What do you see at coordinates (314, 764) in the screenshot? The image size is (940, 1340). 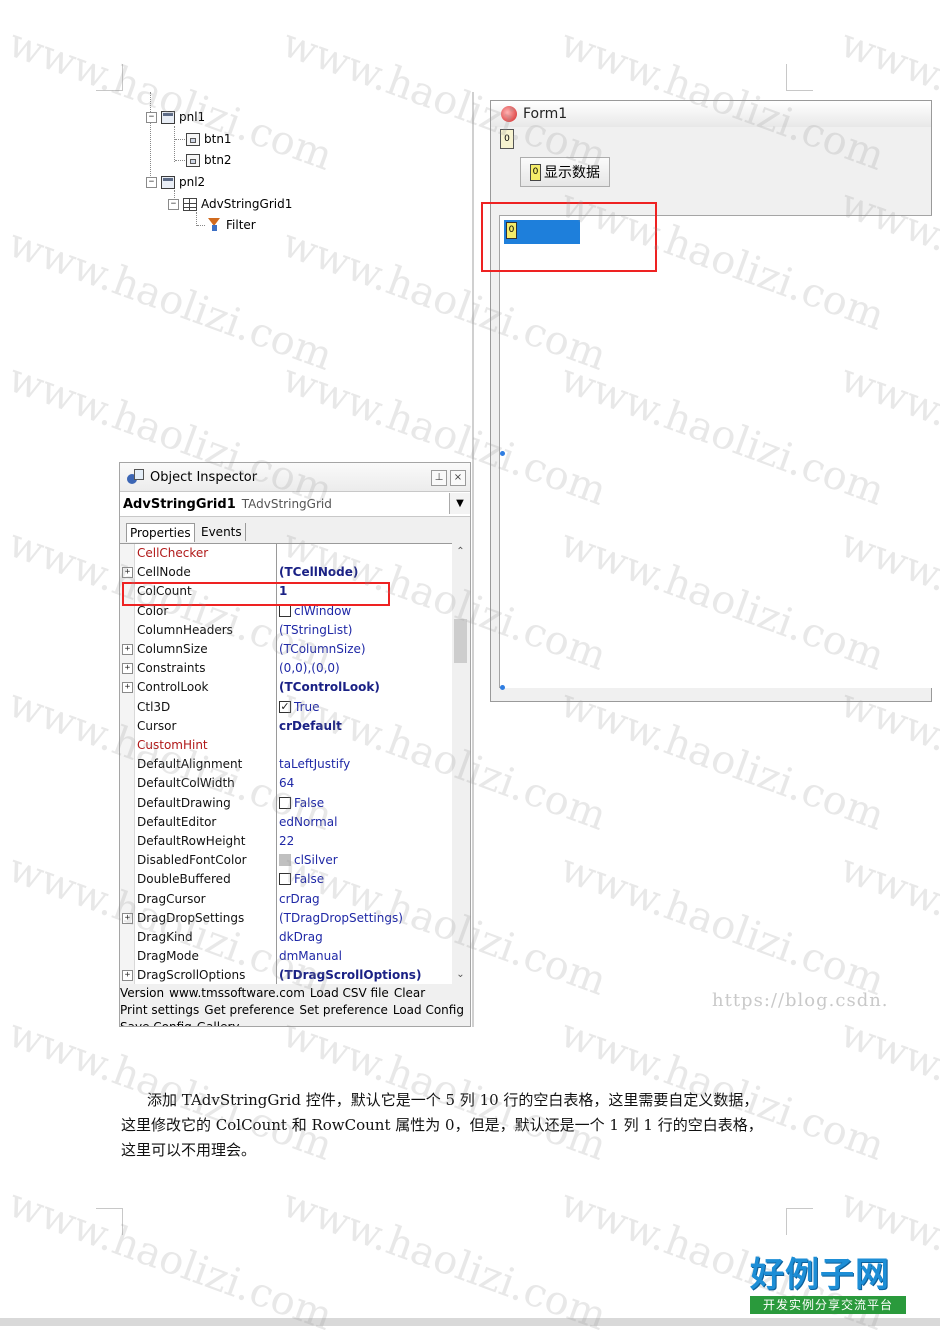 I see `property-value: taLeftJustify` at bounding box center [314, 764].